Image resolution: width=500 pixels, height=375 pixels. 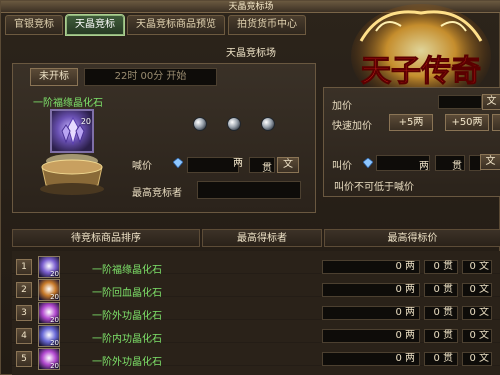 What do you see at coordinates (352, 126) in the screenshot?
I see `quick-add-label: 快速加价` at bounding box center [352, 126].